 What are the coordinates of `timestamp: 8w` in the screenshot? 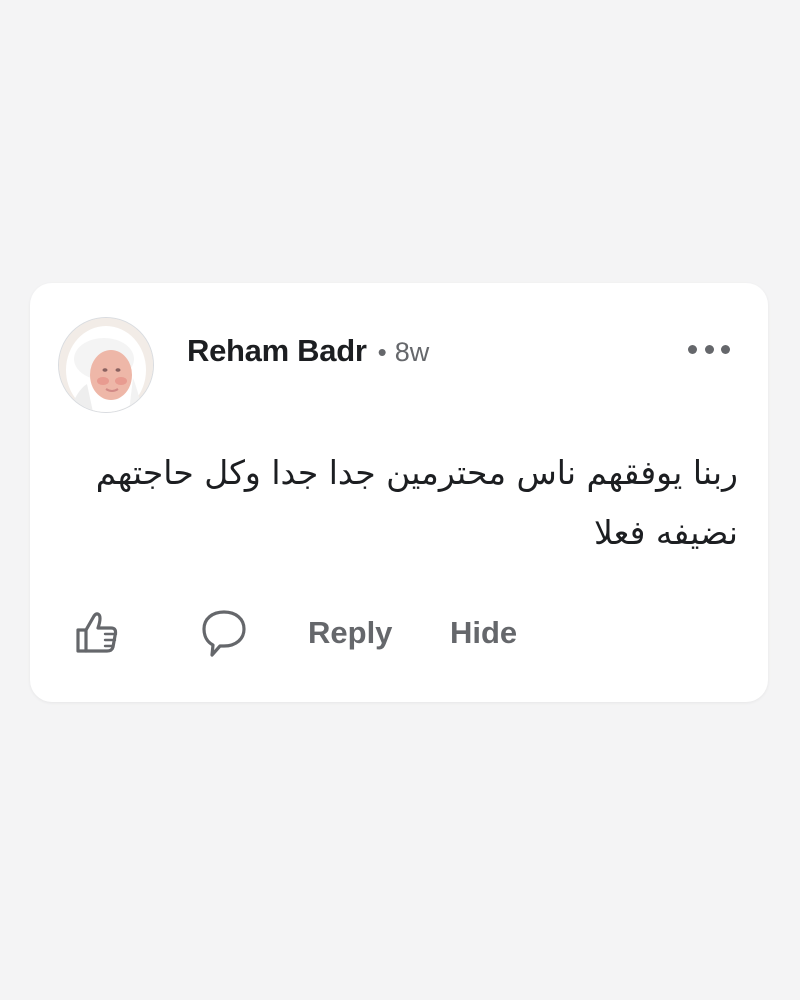 It's located at (412, 352).